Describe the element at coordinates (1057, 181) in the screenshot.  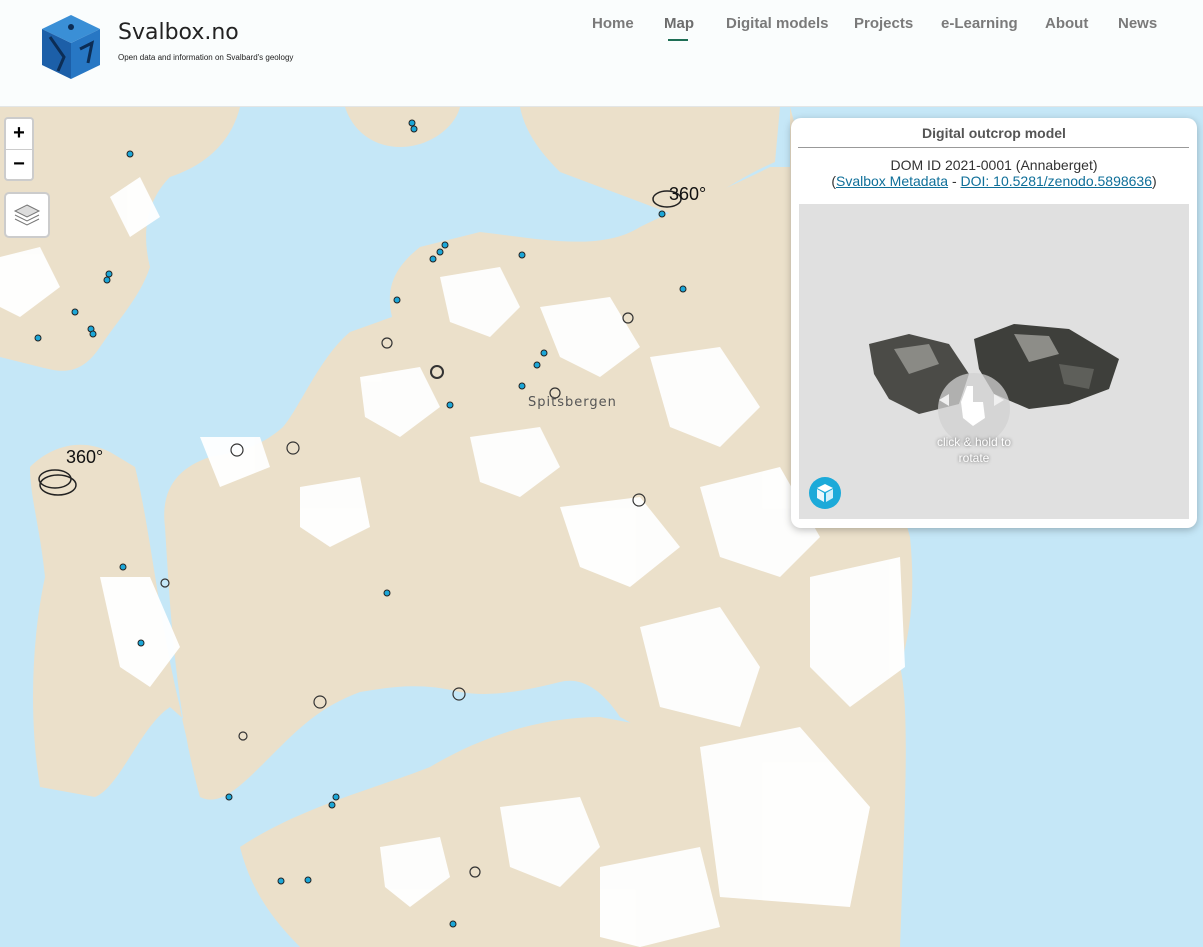
I see `doi-link: DOI: 10.5281/zenodo.5898636` at that location.